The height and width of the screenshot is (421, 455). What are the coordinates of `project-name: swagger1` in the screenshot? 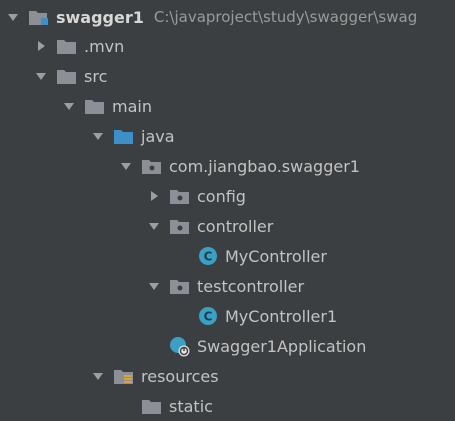 It's located at (100, 17).